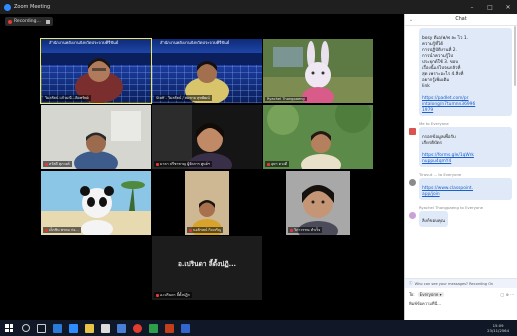 This screenshot has width=517, height=336. Describe the element at coordinates (448, 158) in the screenshot. I see `message-link: https://forms.gle/1qWrk nuppu4qmY4` at that location.